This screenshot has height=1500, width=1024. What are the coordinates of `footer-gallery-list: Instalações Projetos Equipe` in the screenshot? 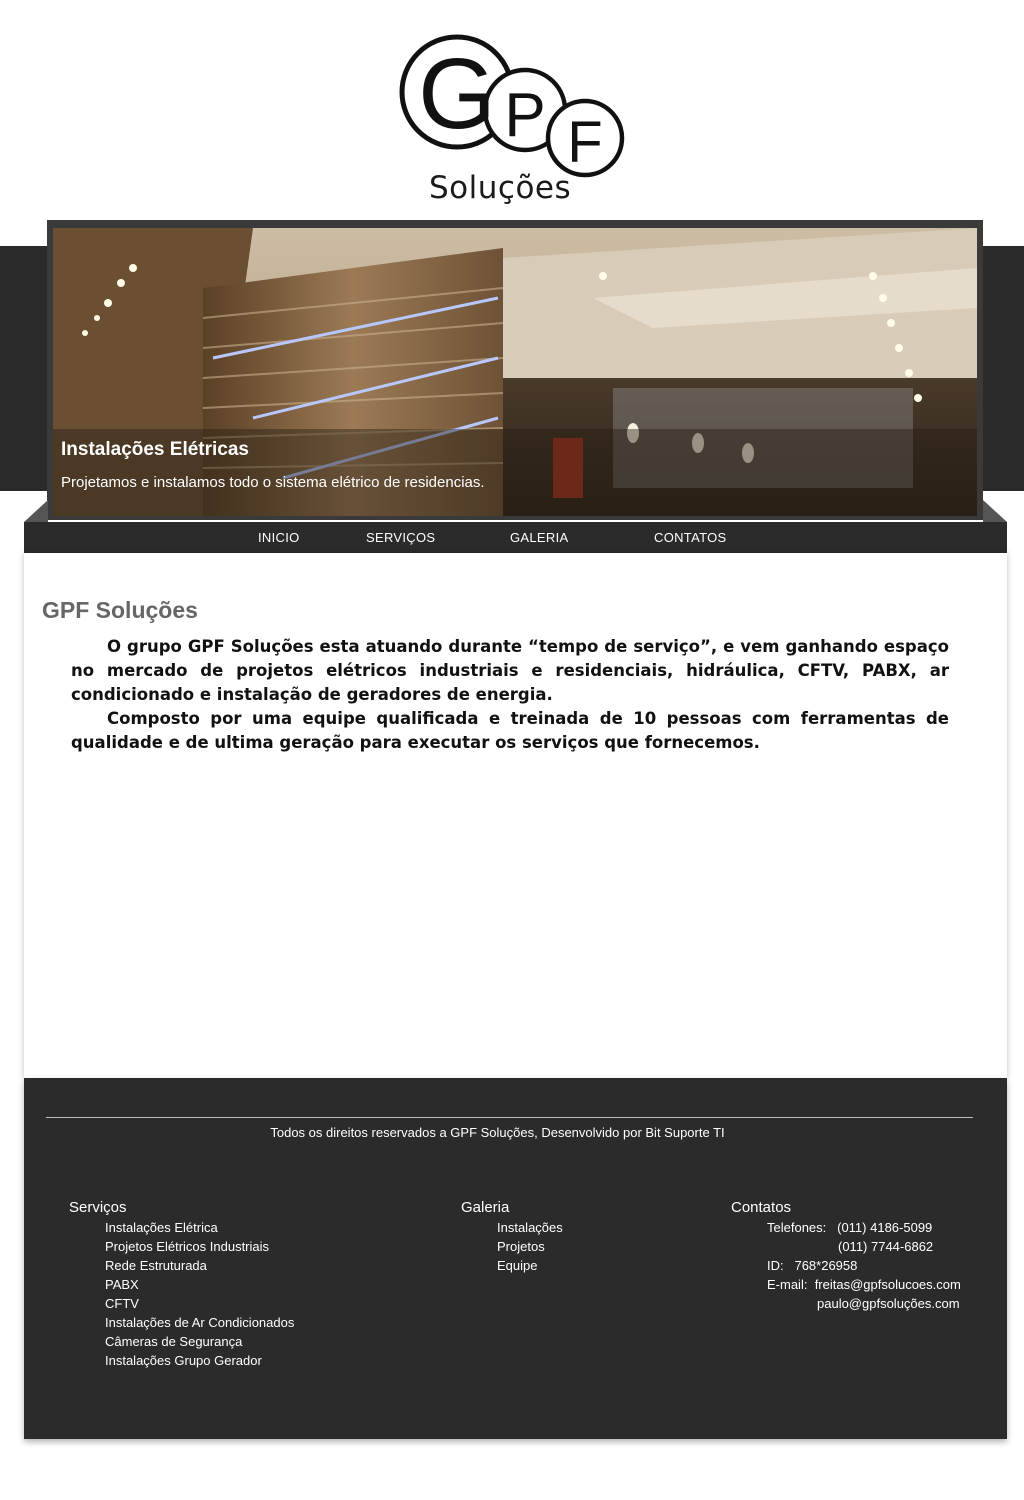 It's located at (530, 1246).